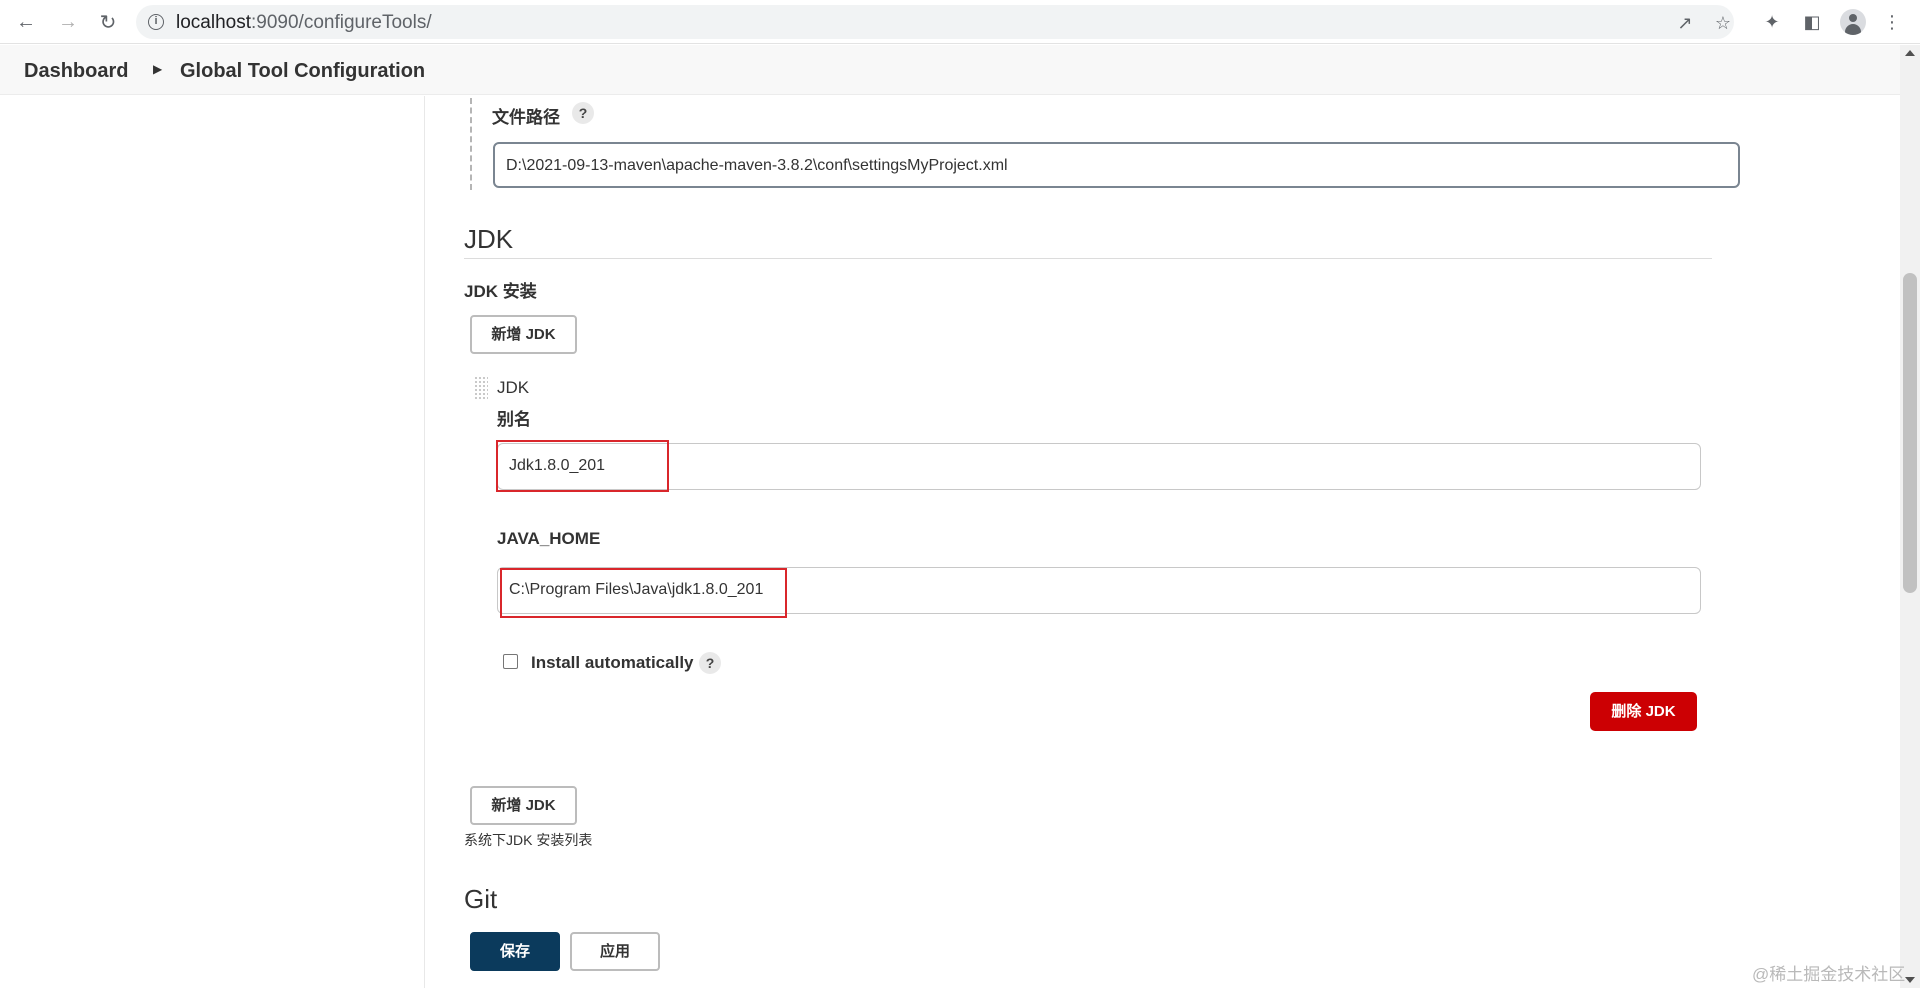 The width and height of the screenshot is (1920, 988). Describe the element at coordinates (76, 71) in the screenshot. I see `breadcrumb-dashboard: Dashboard` at that location.